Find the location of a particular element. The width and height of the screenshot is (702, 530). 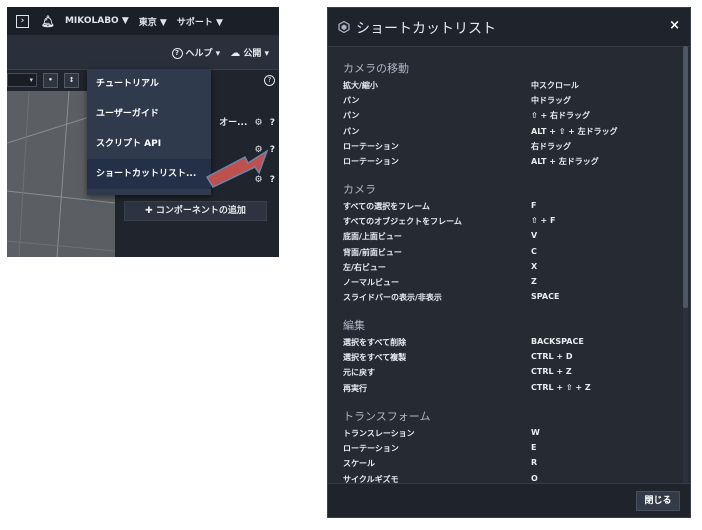

inspector-row-1: オー... ⚙ ? is located at coordinates (247, 121).